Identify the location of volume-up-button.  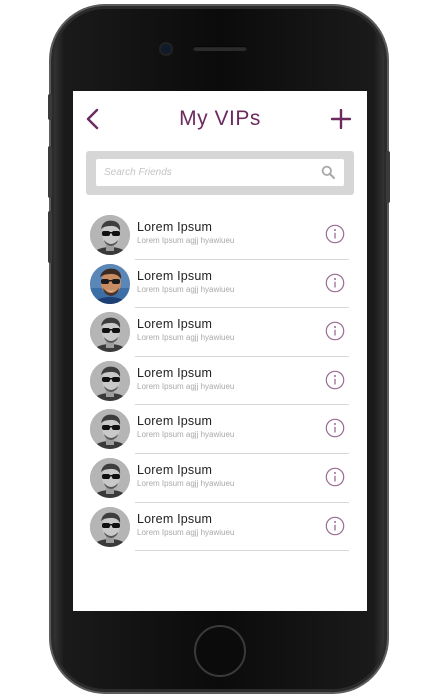
(50, 172).